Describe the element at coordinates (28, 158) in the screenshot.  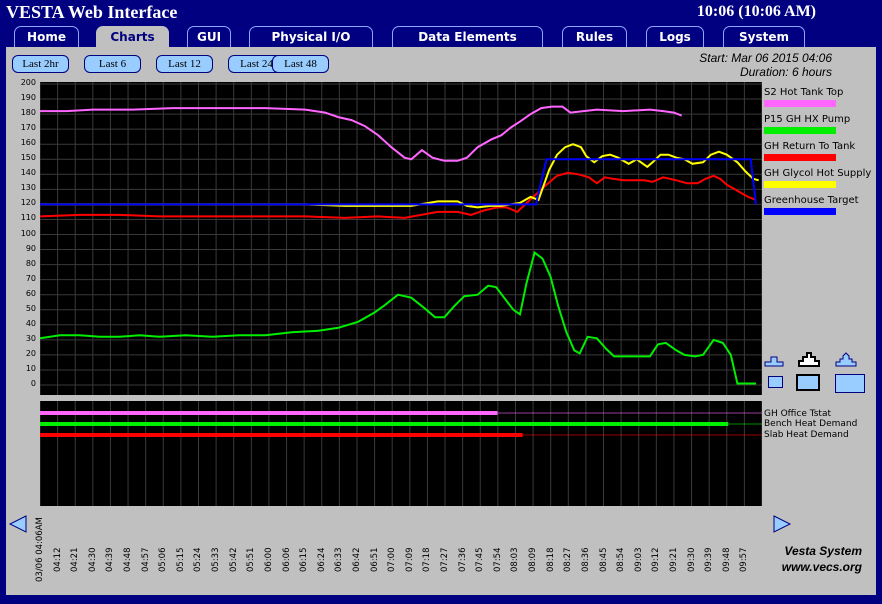
I see `y-tick-label: 150` at that location.